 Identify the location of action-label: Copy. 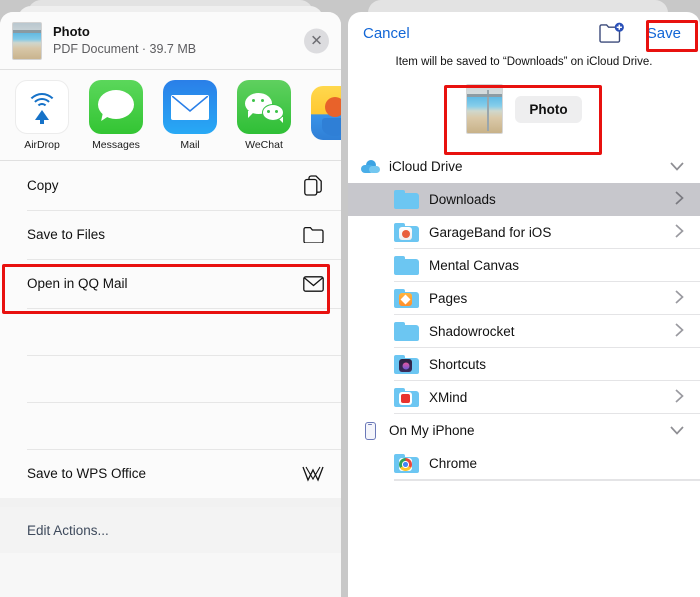
(43, 185).